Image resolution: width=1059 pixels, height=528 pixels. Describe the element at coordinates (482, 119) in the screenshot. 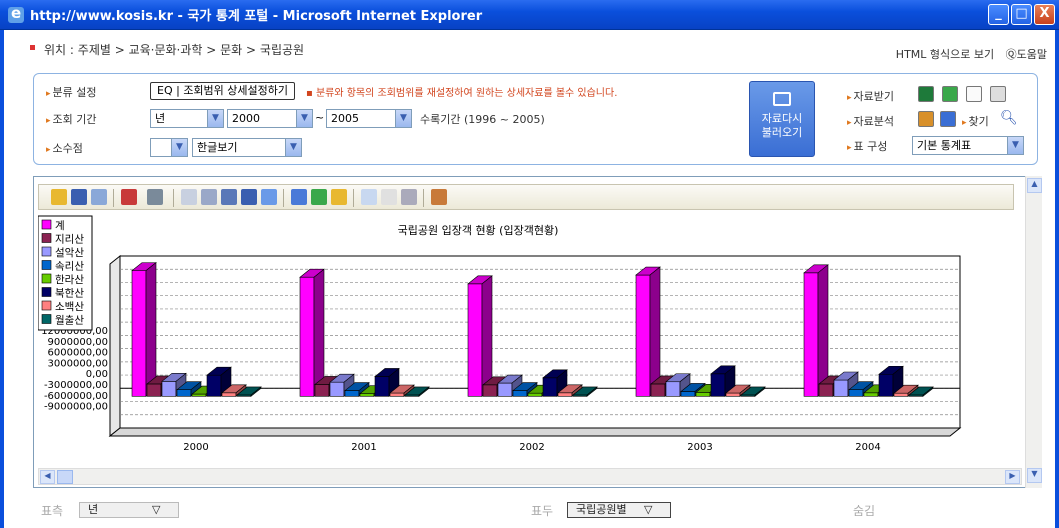

I see `period-range-text: 수록기간 (1996 ~ 2005)` at that location.